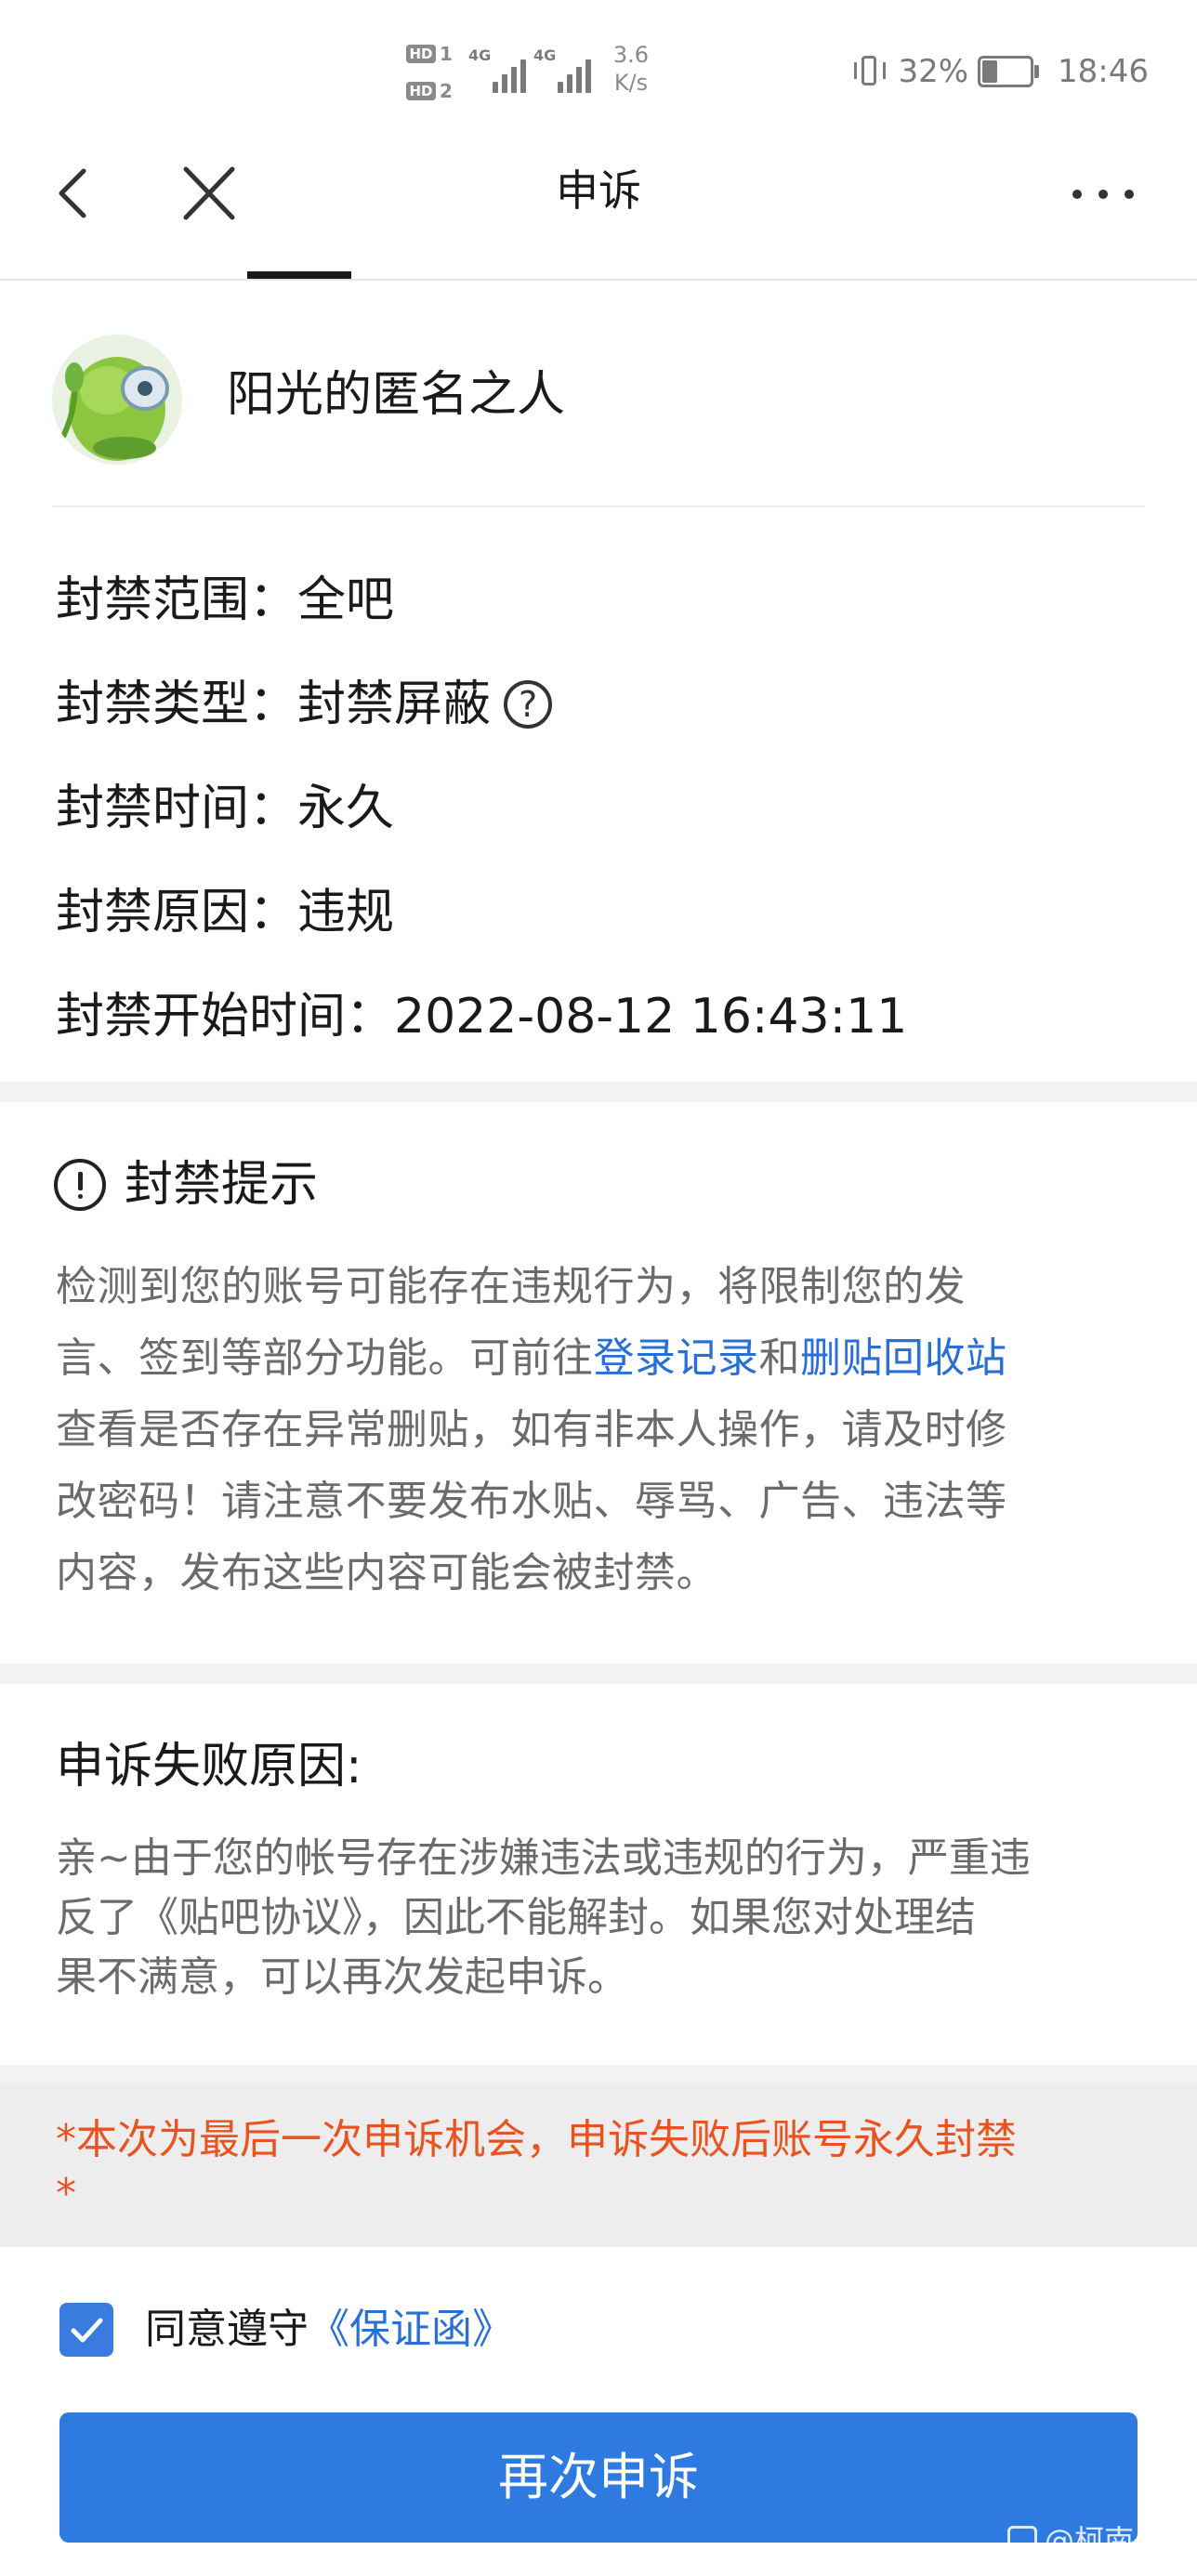 The width and height of the screenshot is (1197, 2576). I want to click on hd1-number: 1, so click(446, 54).